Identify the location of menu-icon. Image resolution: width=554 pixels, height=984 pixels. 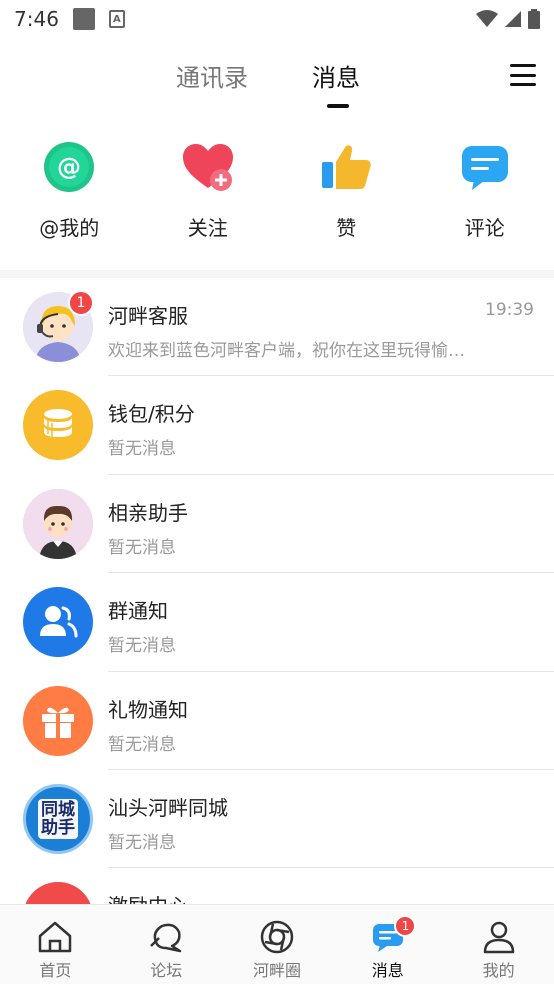
(523, 75).